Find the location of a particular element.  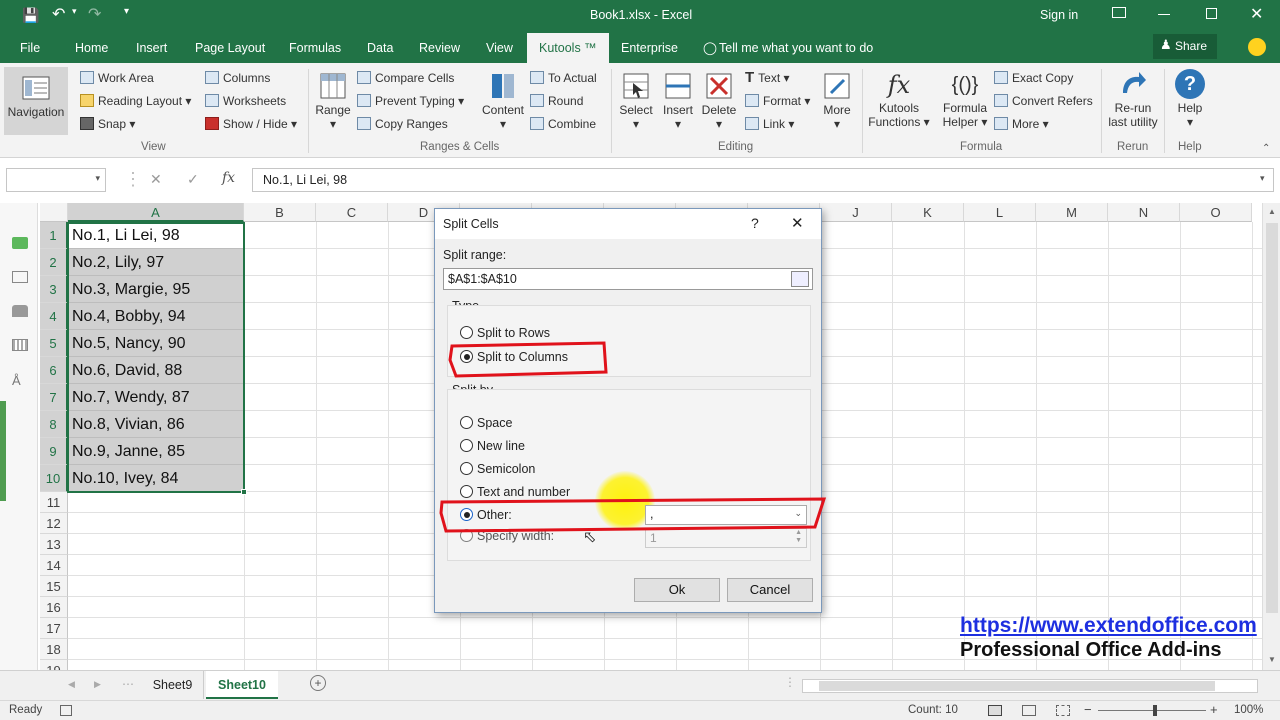

save-icon: 💾 is located at coordinates (30, 15).